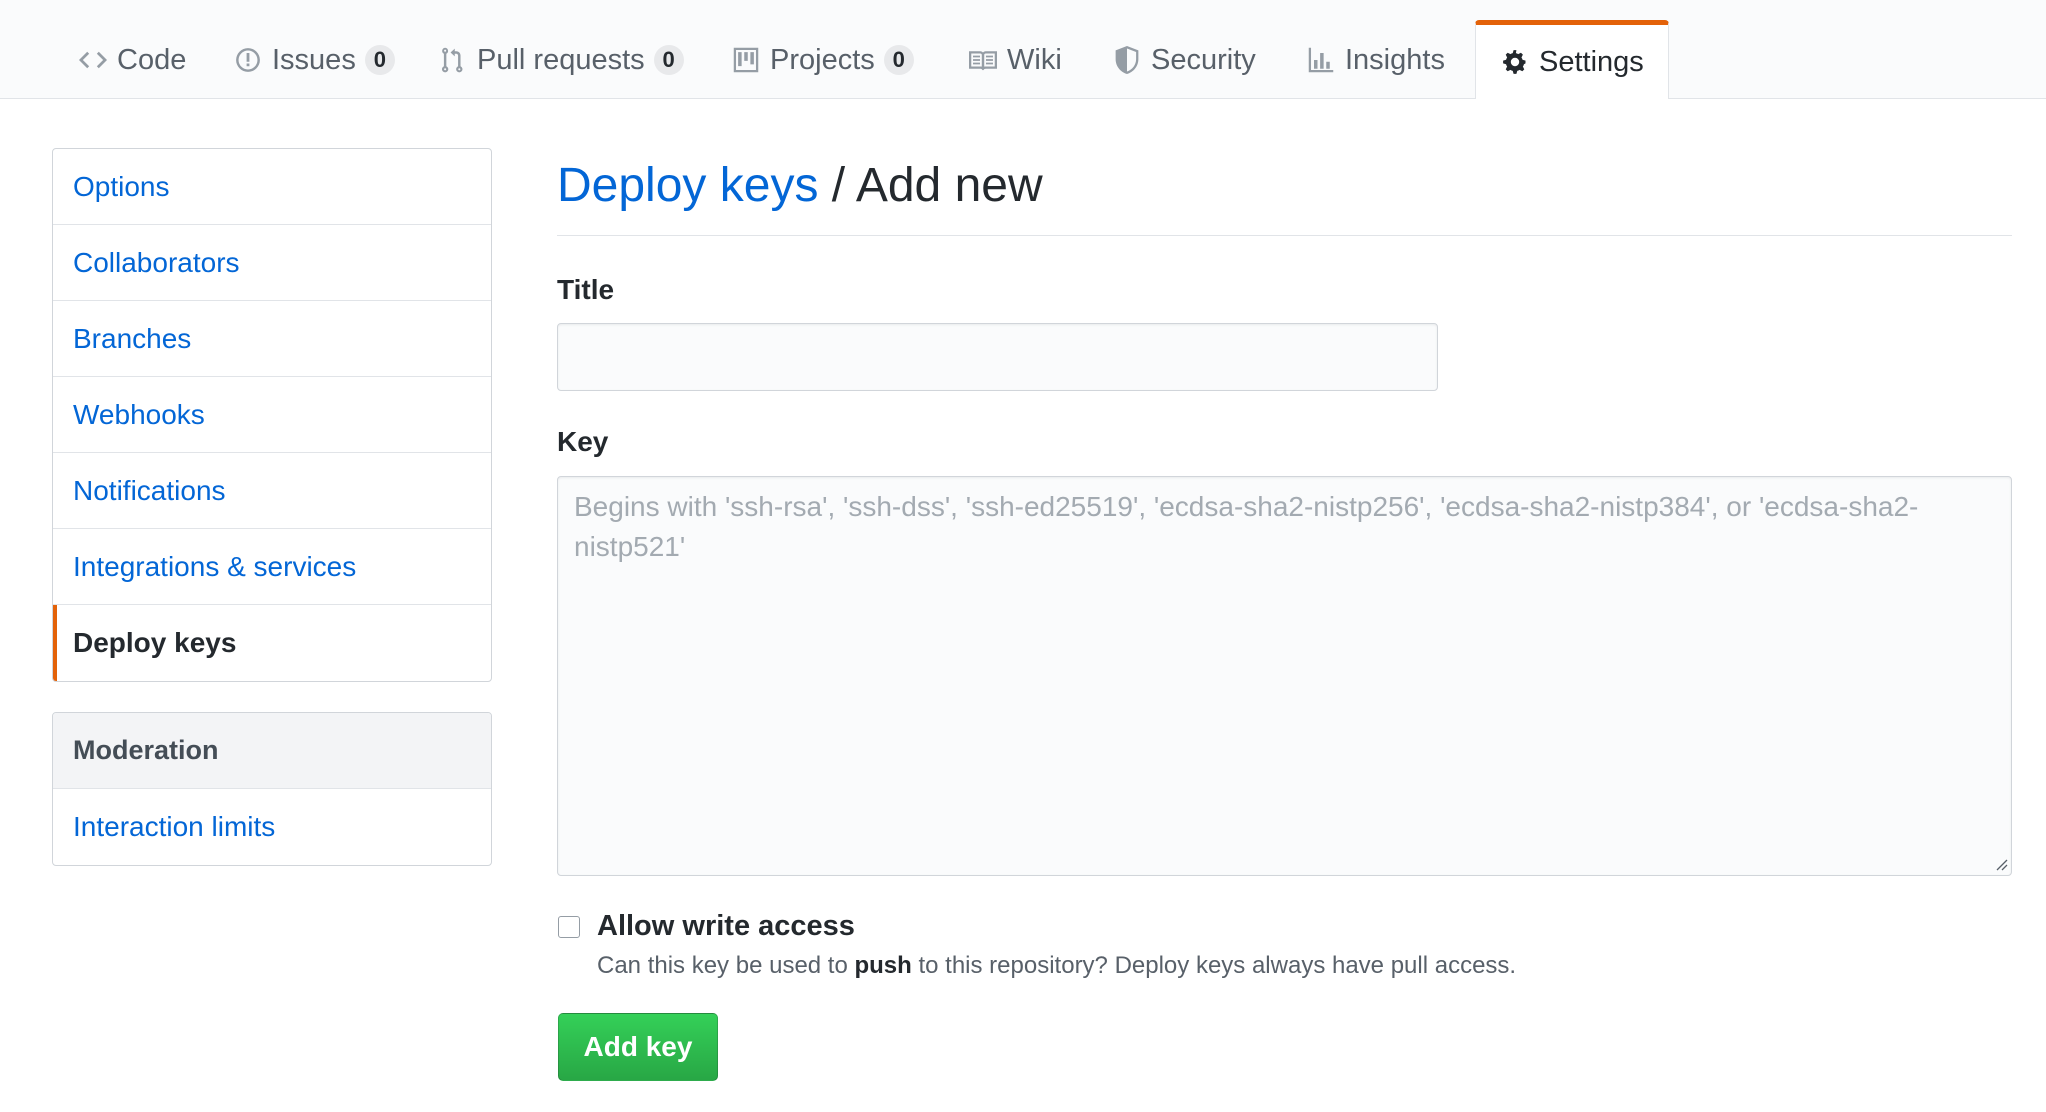 This screenshot has width=2046, height=1112. I want to click on tab-label: Projects, so click(822, 59).